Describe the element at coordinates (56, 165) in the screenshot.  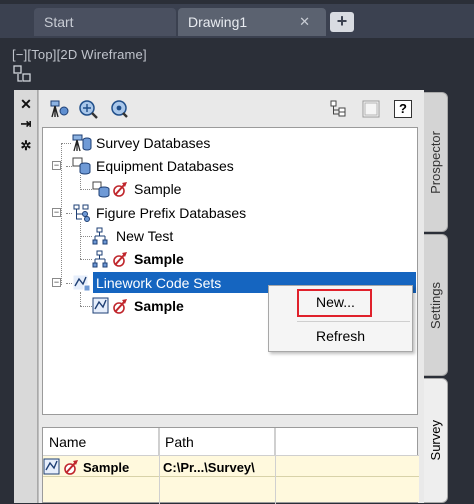
I see `collapse-equipment-databases: −` at that location.